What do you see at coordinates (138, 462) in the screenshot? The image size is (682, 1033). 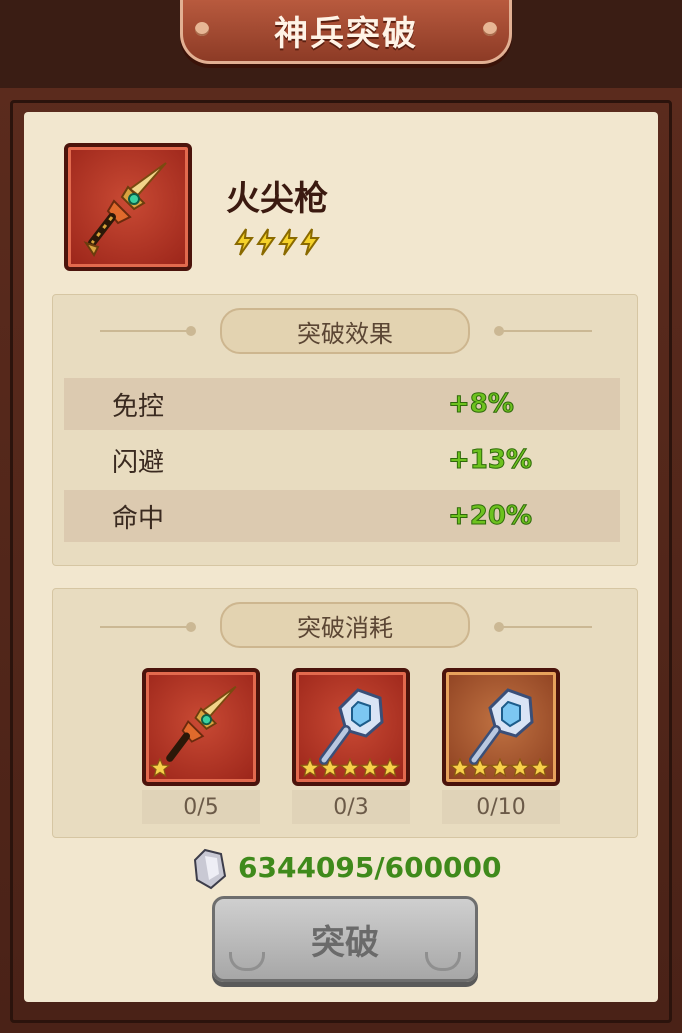 I see `stat-name: 闪避` at bounding box center [138, 462].